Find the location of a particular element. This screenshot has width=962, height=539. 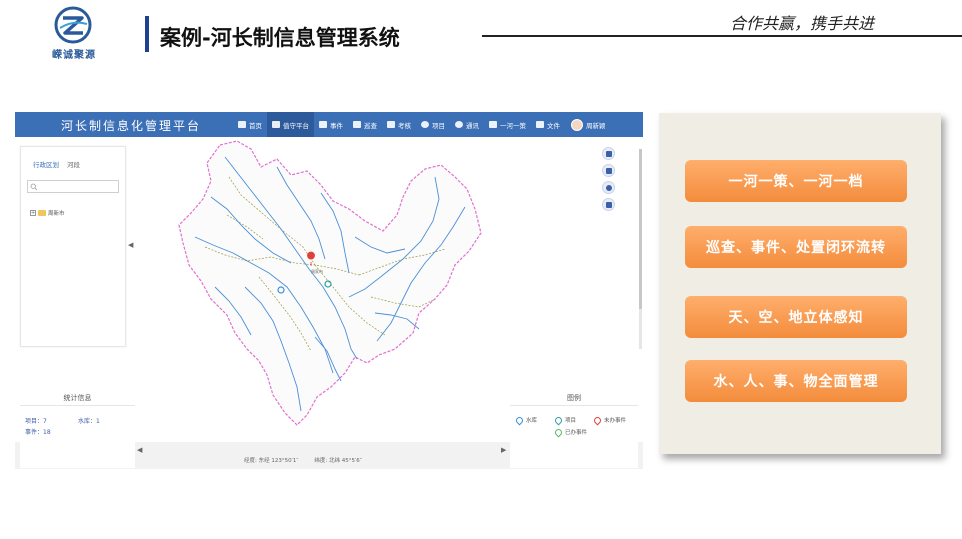

nav-label: 巡查 is located at coordinates (370, 125).